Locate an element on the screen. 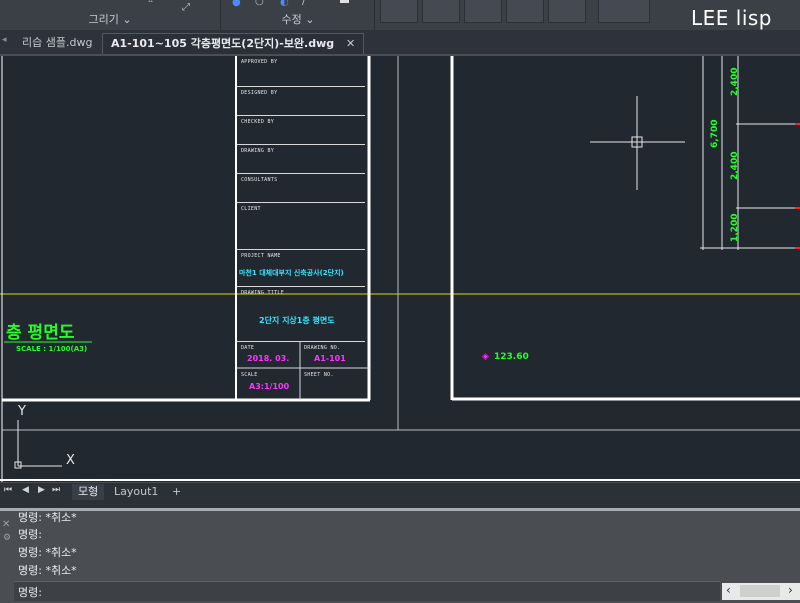 This screenshot has width=800, height=603. ucs-y-label: Y is located at coordinates (22, 411).